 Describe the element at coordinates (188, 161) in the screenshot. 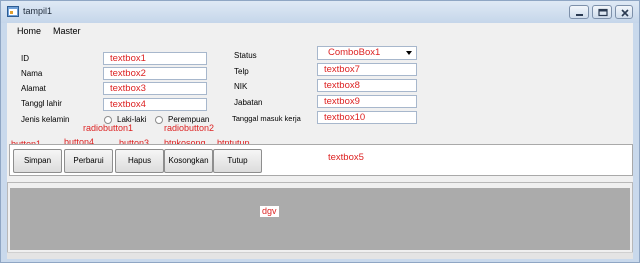

I see `kosongkan-button: Kosongkan` at that location.